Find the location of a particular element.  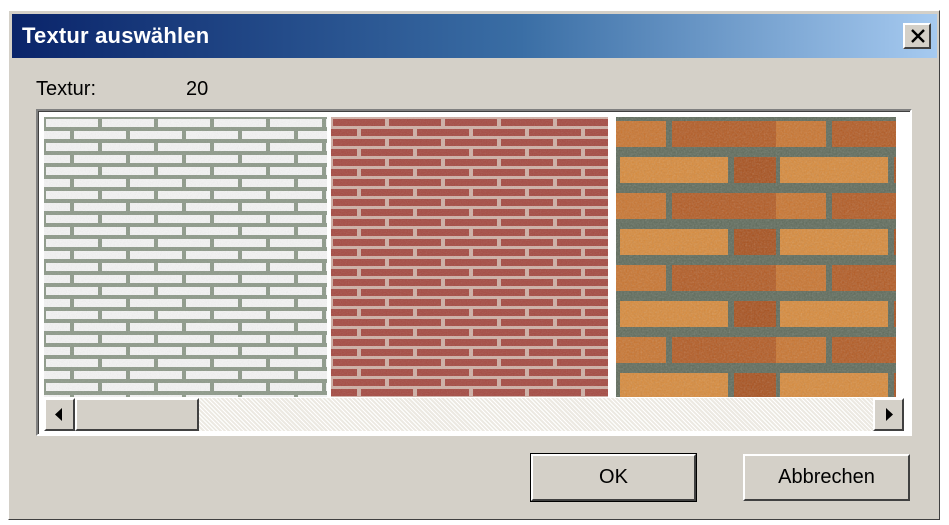

scroll-right-button is located at coordinates (888, 414).